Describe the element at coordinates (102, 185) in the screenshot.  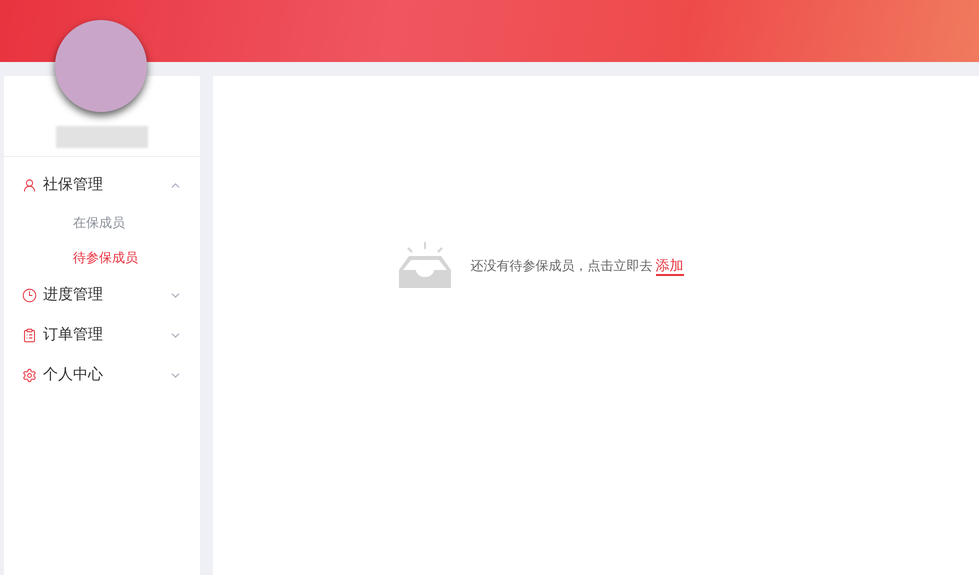
I see `menu-item: 社保管理` at that location.